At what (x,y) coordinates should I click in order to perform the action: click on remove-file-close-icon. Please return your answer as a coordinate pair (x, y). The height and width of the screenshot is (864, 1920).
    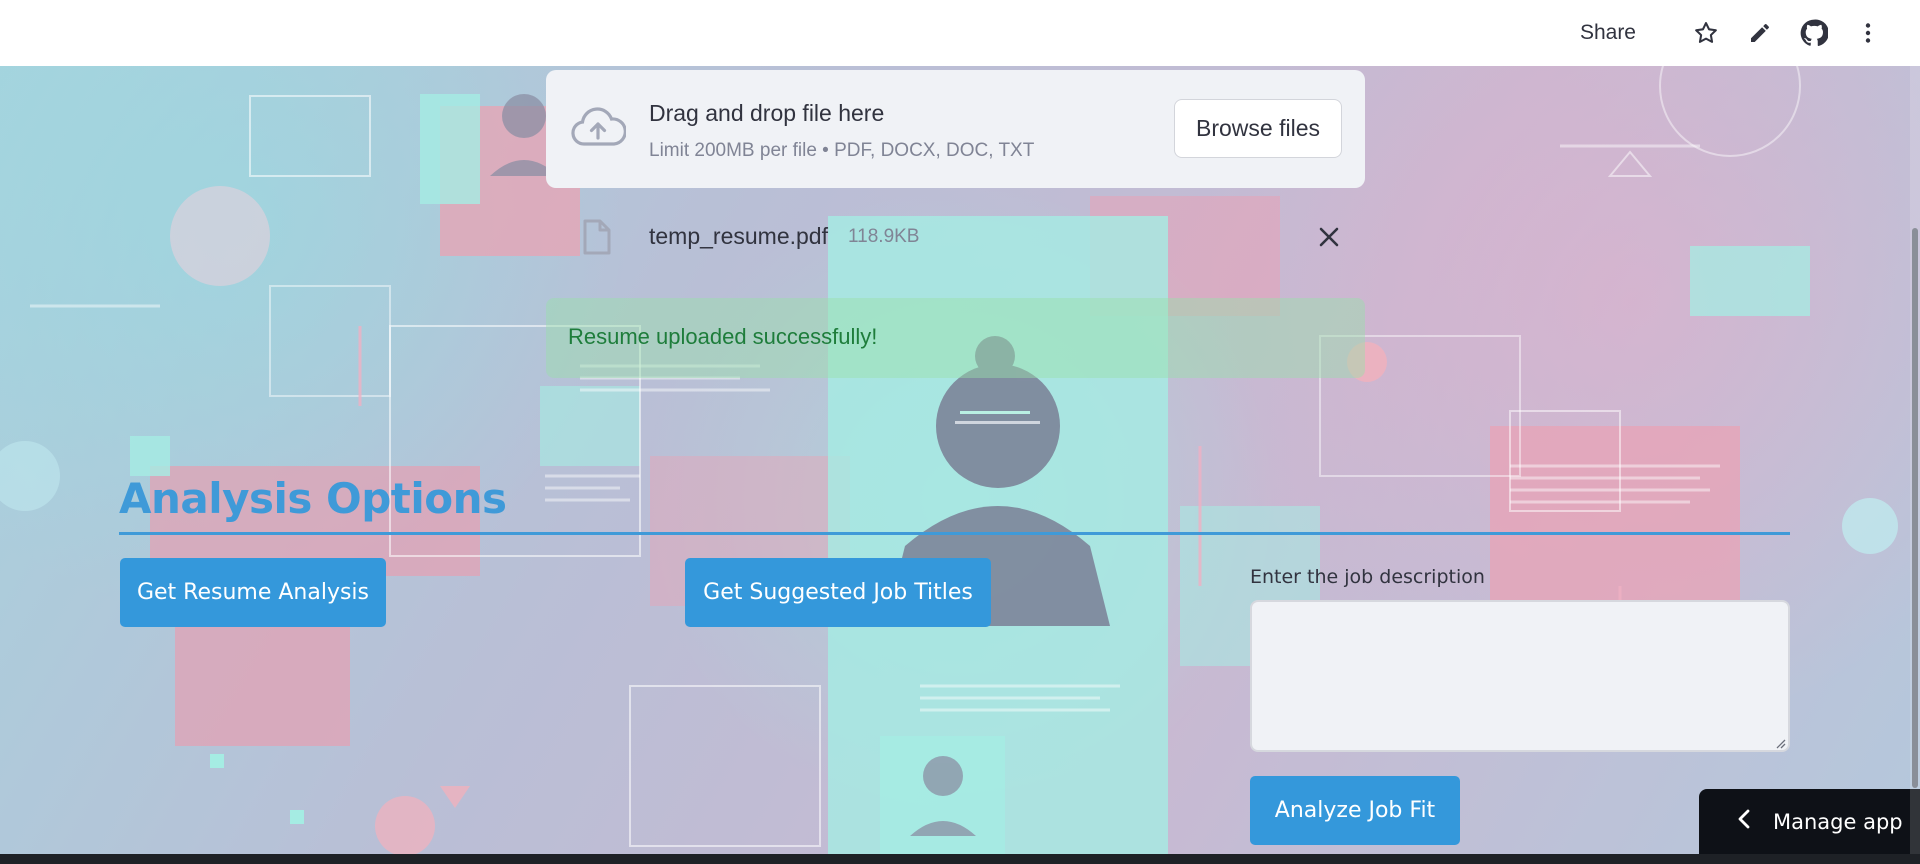
    Looking at the image, I should click on (1329, 237).